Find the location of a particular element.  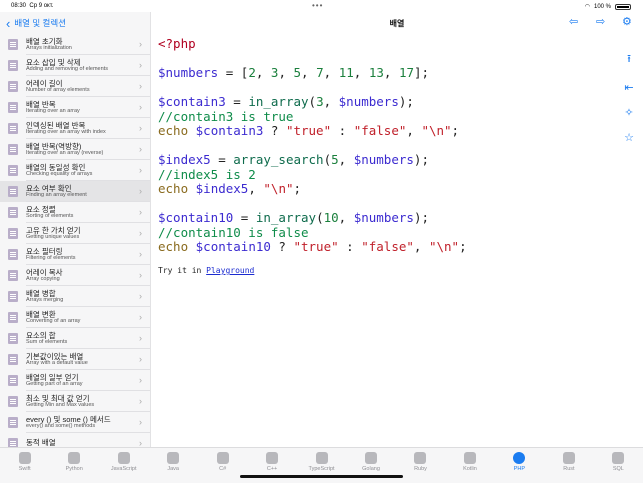

sidebar-item-title: 요소 필터링 is located at coordinates (44, 251).